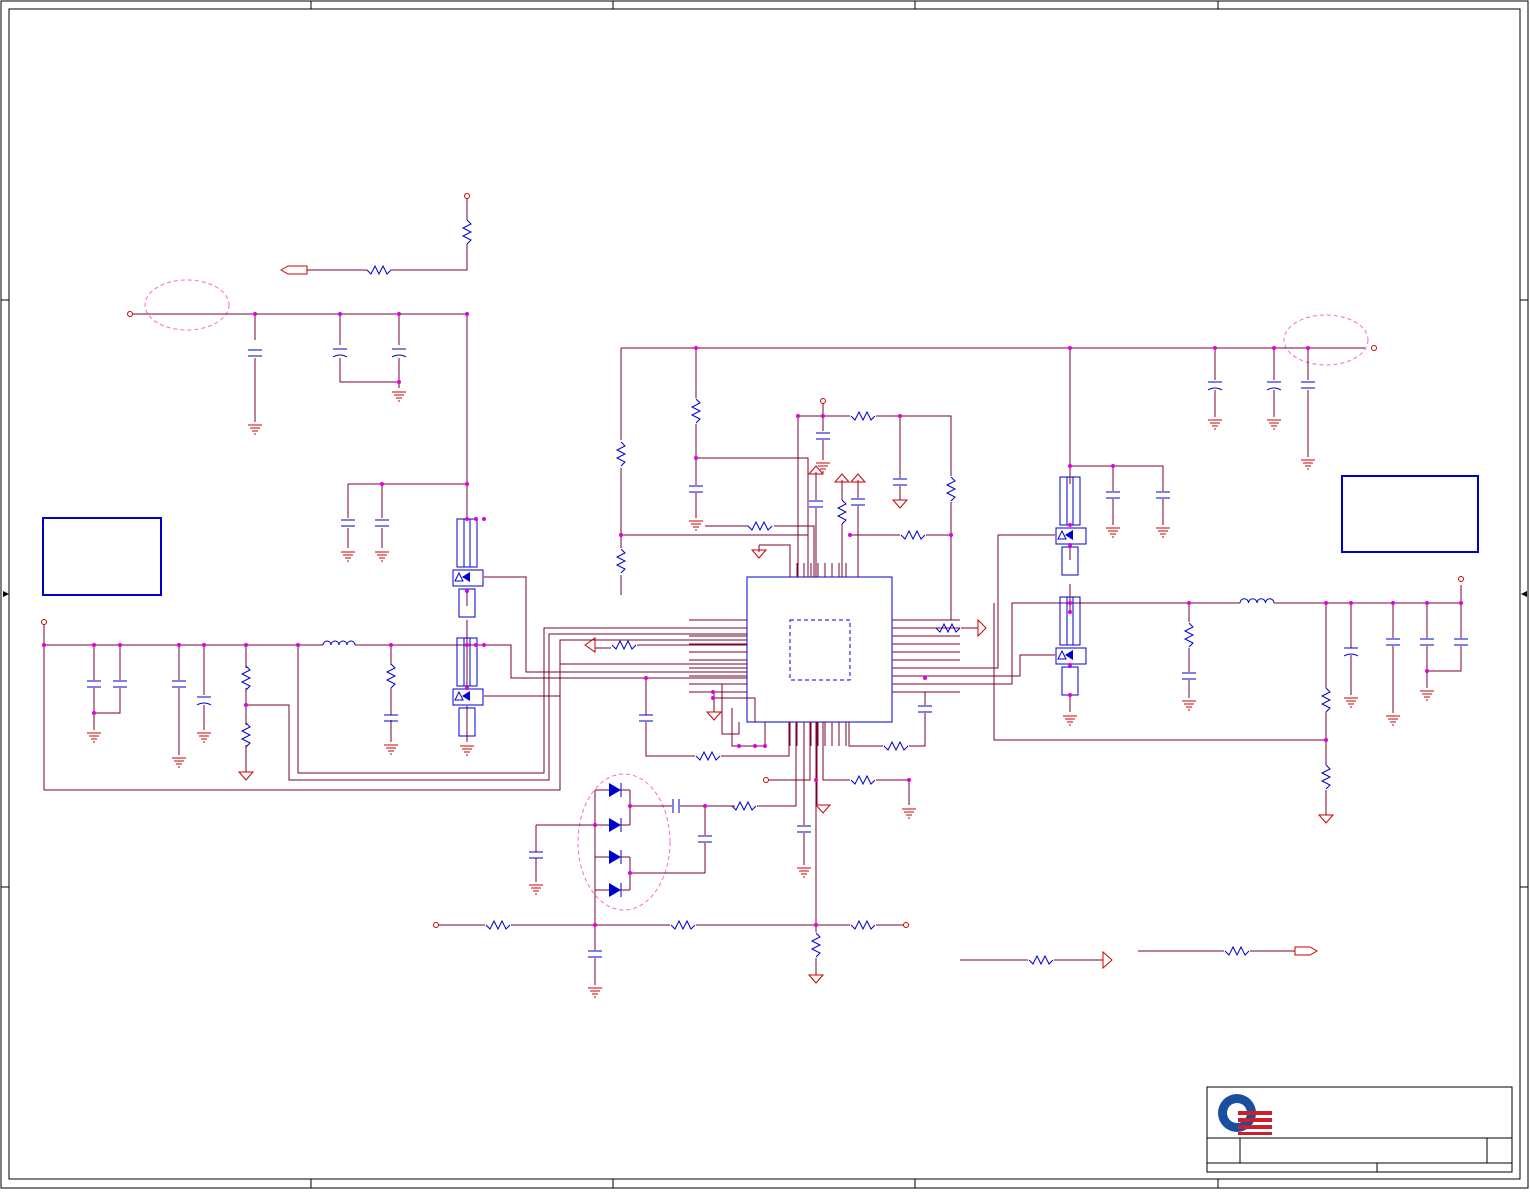 This screenshot has height=1195, width=1530. I want to click on quanta-logo-icon, so click(1245, 1114).